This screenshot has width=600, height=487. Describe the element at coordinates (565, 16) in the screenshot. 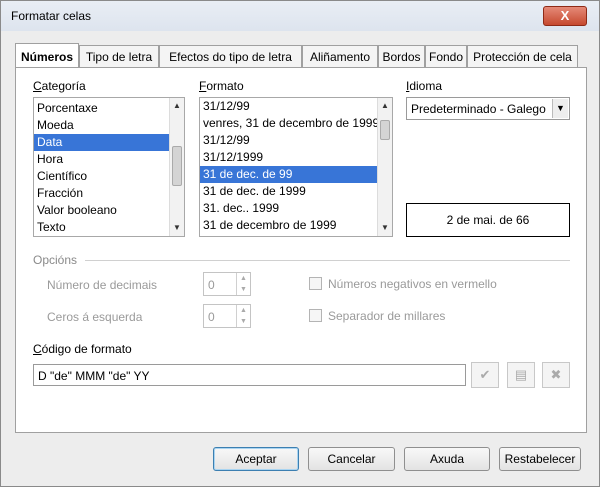

I see `close-button: X` at that location.